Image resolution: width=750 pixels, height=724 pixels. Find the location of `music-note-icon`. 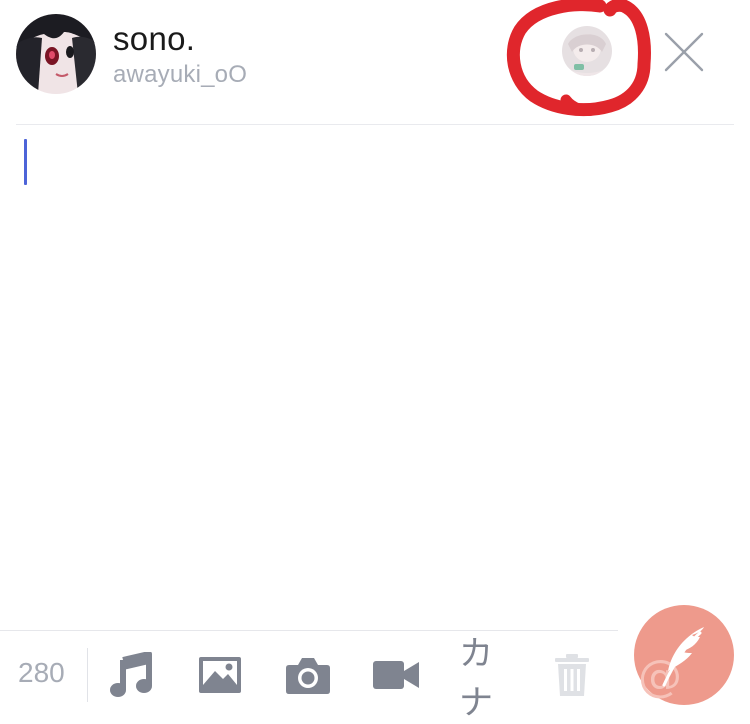

music-note-icon is located at coordinates (131, 674).